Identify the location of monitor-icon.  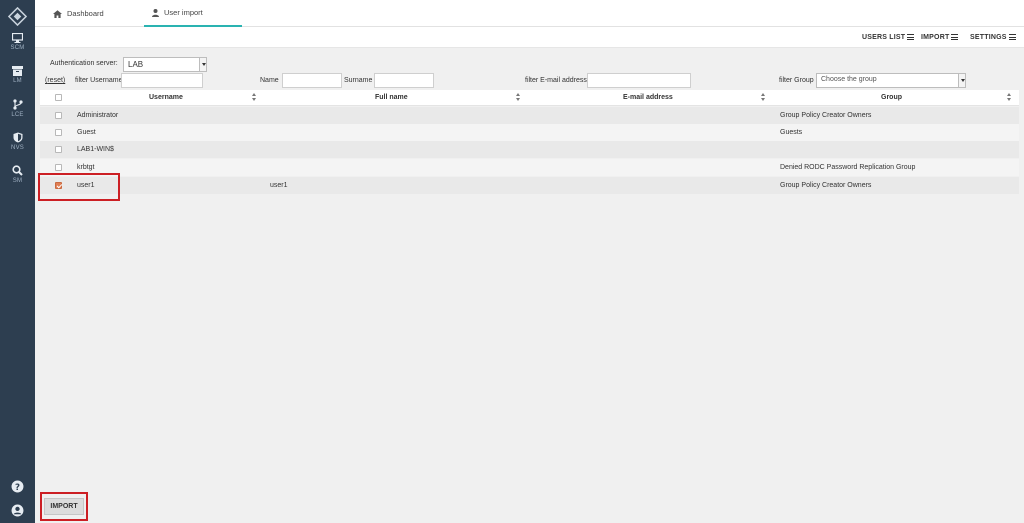
(17, 38).